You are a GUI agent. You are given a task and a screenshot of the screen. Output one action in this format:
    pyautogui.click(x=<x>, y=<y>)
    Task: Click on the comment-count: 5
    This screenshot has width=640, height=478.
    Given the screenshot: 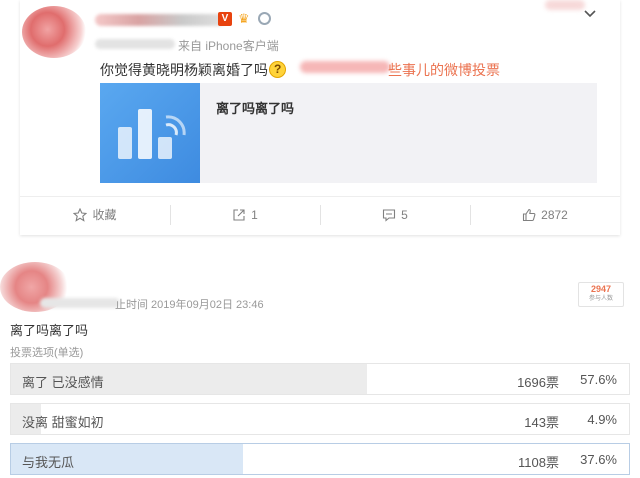 What is the action you would take?
    pyautogui.click(x=404, y=214)
    